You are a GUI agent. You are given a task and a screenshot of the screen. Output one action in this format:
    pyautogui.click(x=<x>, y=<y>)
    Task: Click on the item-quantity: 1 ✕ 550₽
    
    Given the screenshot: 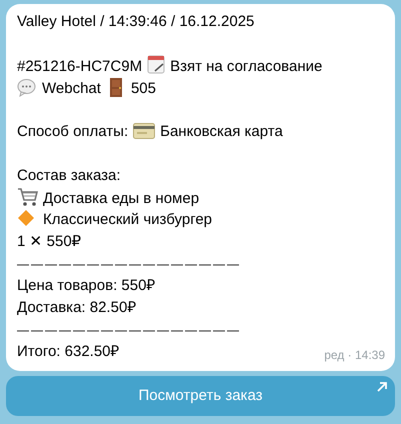 What is the action you would take?
    pyautogui.click(x=49, y=241)
    